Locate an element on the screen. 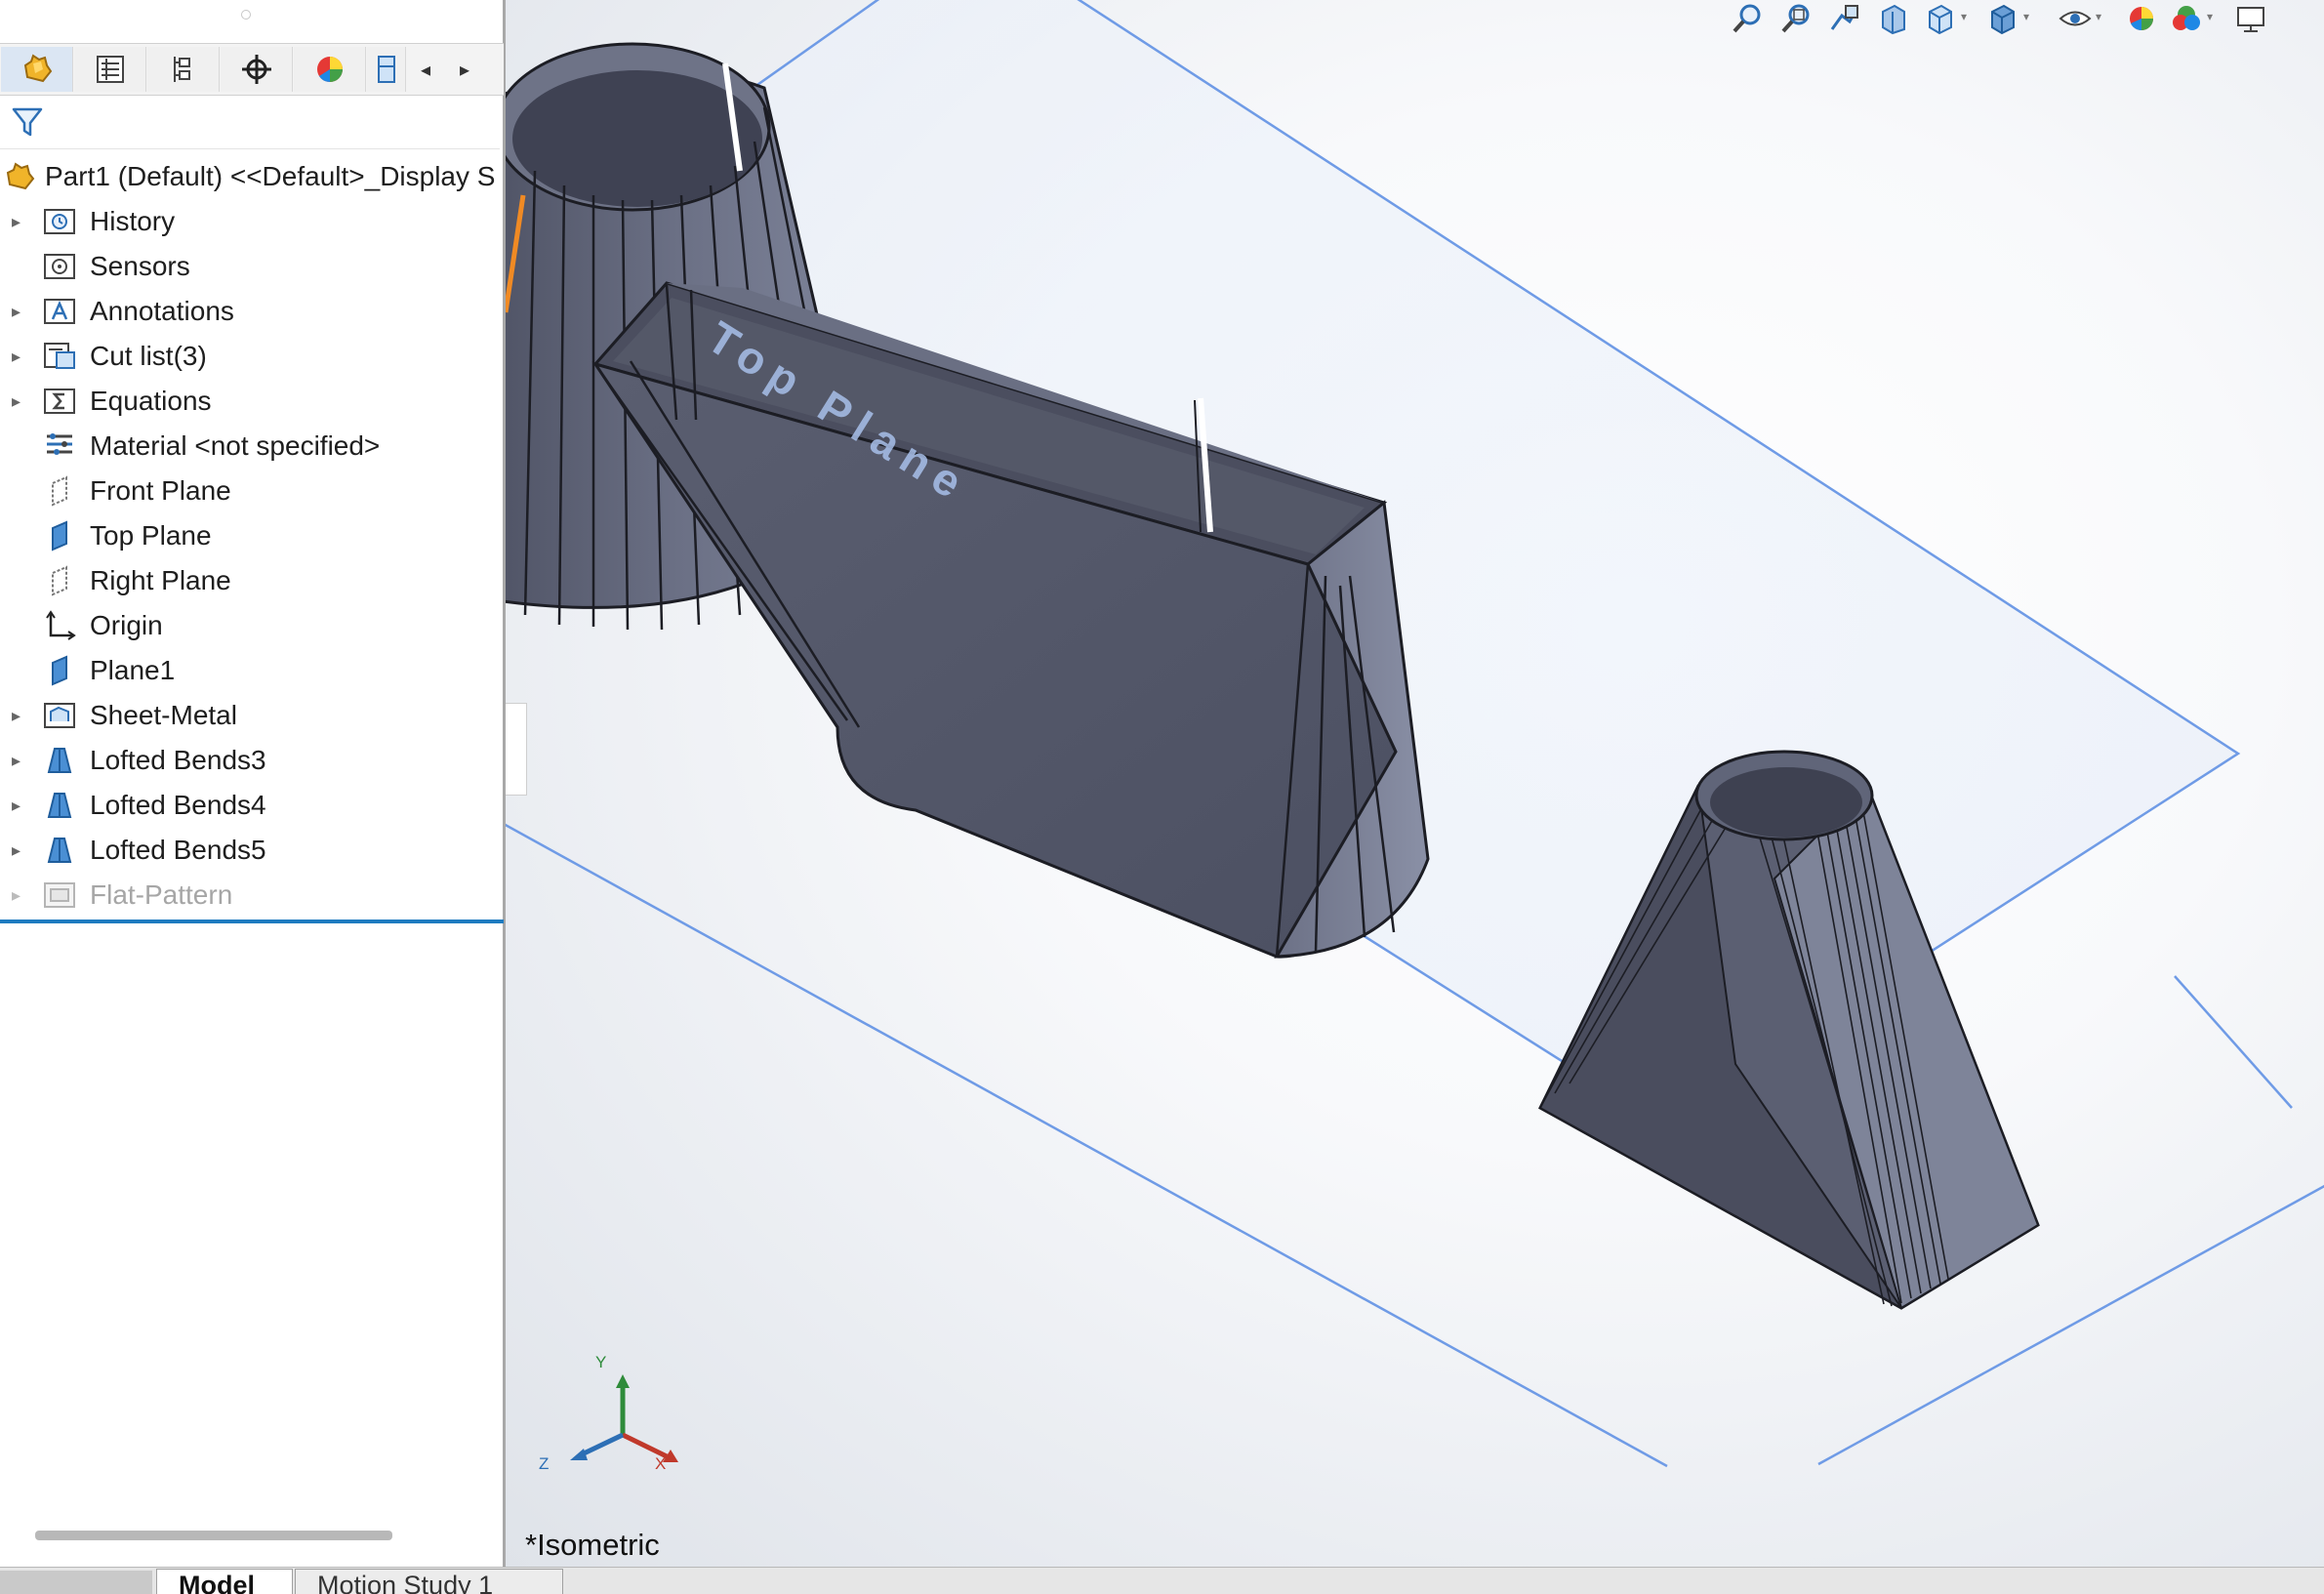  tree-item-sensors: Sensors is located at coordinates (252, 266).